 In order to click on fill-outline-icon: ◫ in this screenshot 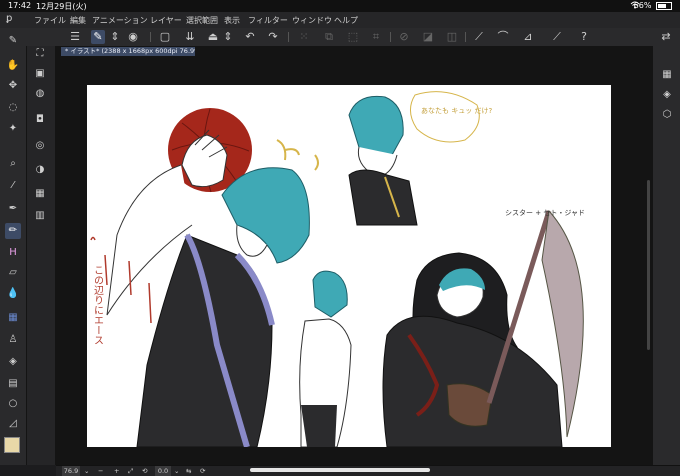, I will do `click(452, 37)`.